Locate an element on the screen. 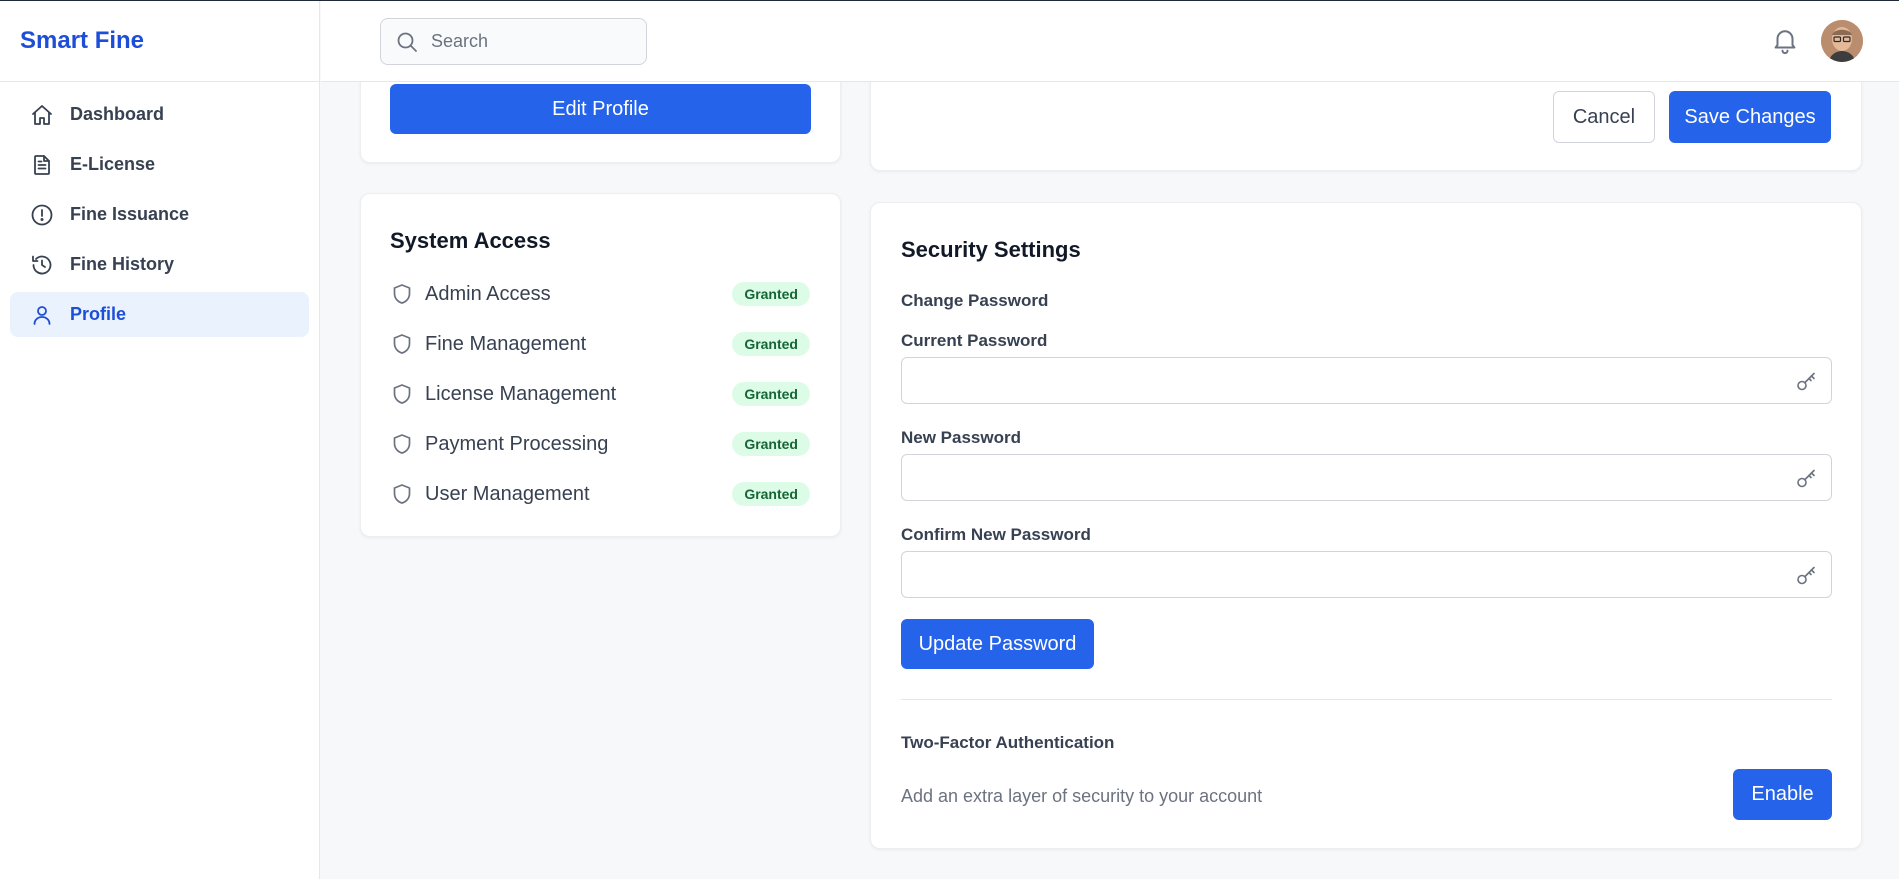 The height and width of the screenshot is (879, 1899). sidebar-item-label: Fine Issuance is located at coordinates (130, 214).